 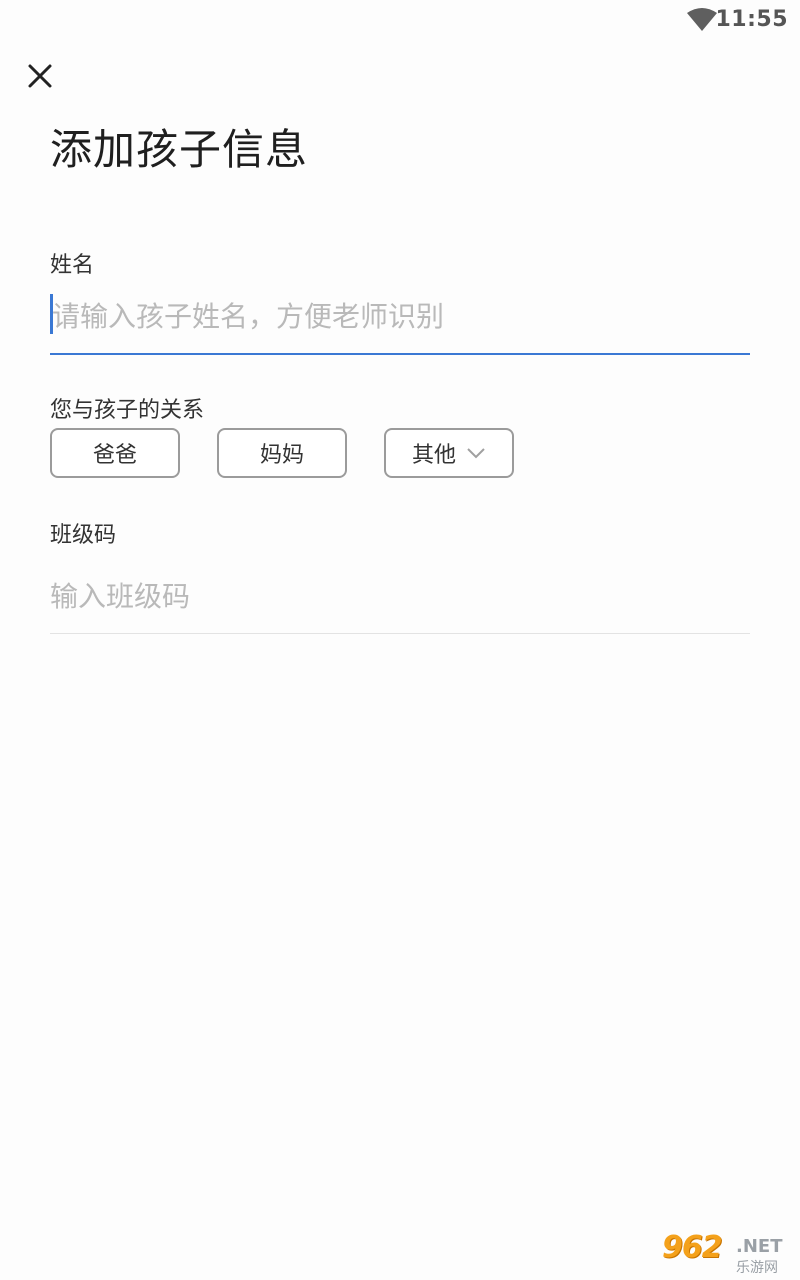 What do you see at coordinates (400, 22) in the screenshot?
I see `status-bar: 11:55` at bounding box center [400, 22].